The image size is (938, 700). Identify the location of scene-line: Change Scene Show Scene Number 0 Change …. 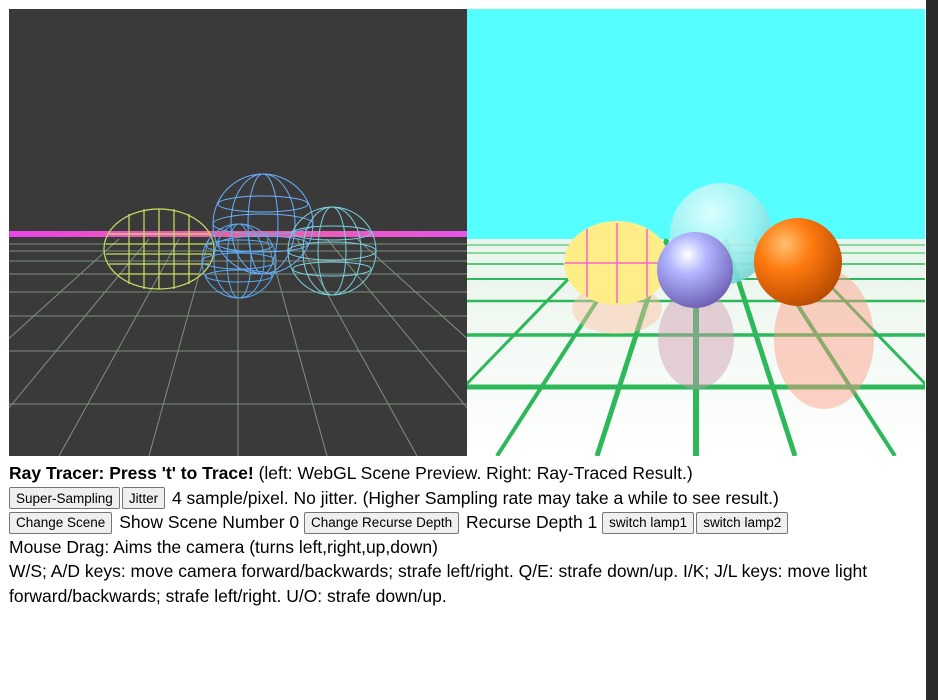
(467, 522).